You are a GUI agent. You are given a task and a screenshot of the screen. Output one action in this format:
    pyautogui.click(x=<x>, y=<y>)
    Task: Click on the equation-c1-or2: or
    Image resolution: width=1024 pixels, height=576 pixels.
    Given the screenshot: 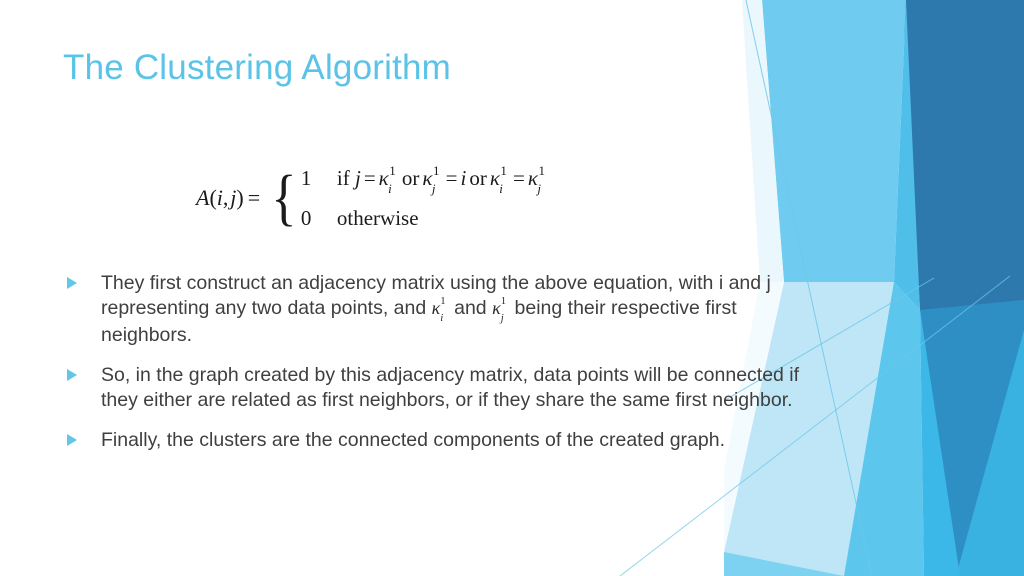 What is the action you would take?
    pyautogui.click(x=478, y=178)
    